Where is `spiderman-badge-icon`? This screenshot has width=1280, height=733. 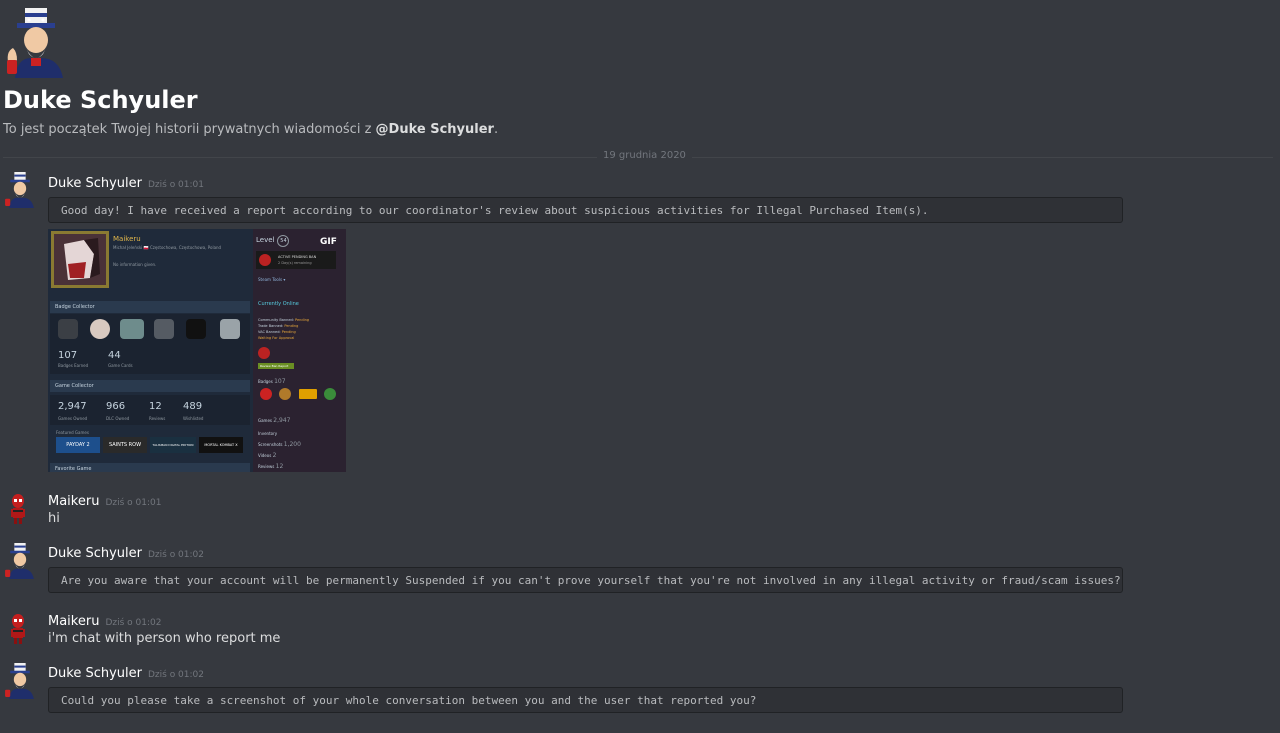
spiderman-badge-icon is located at coordinates (266, 394).